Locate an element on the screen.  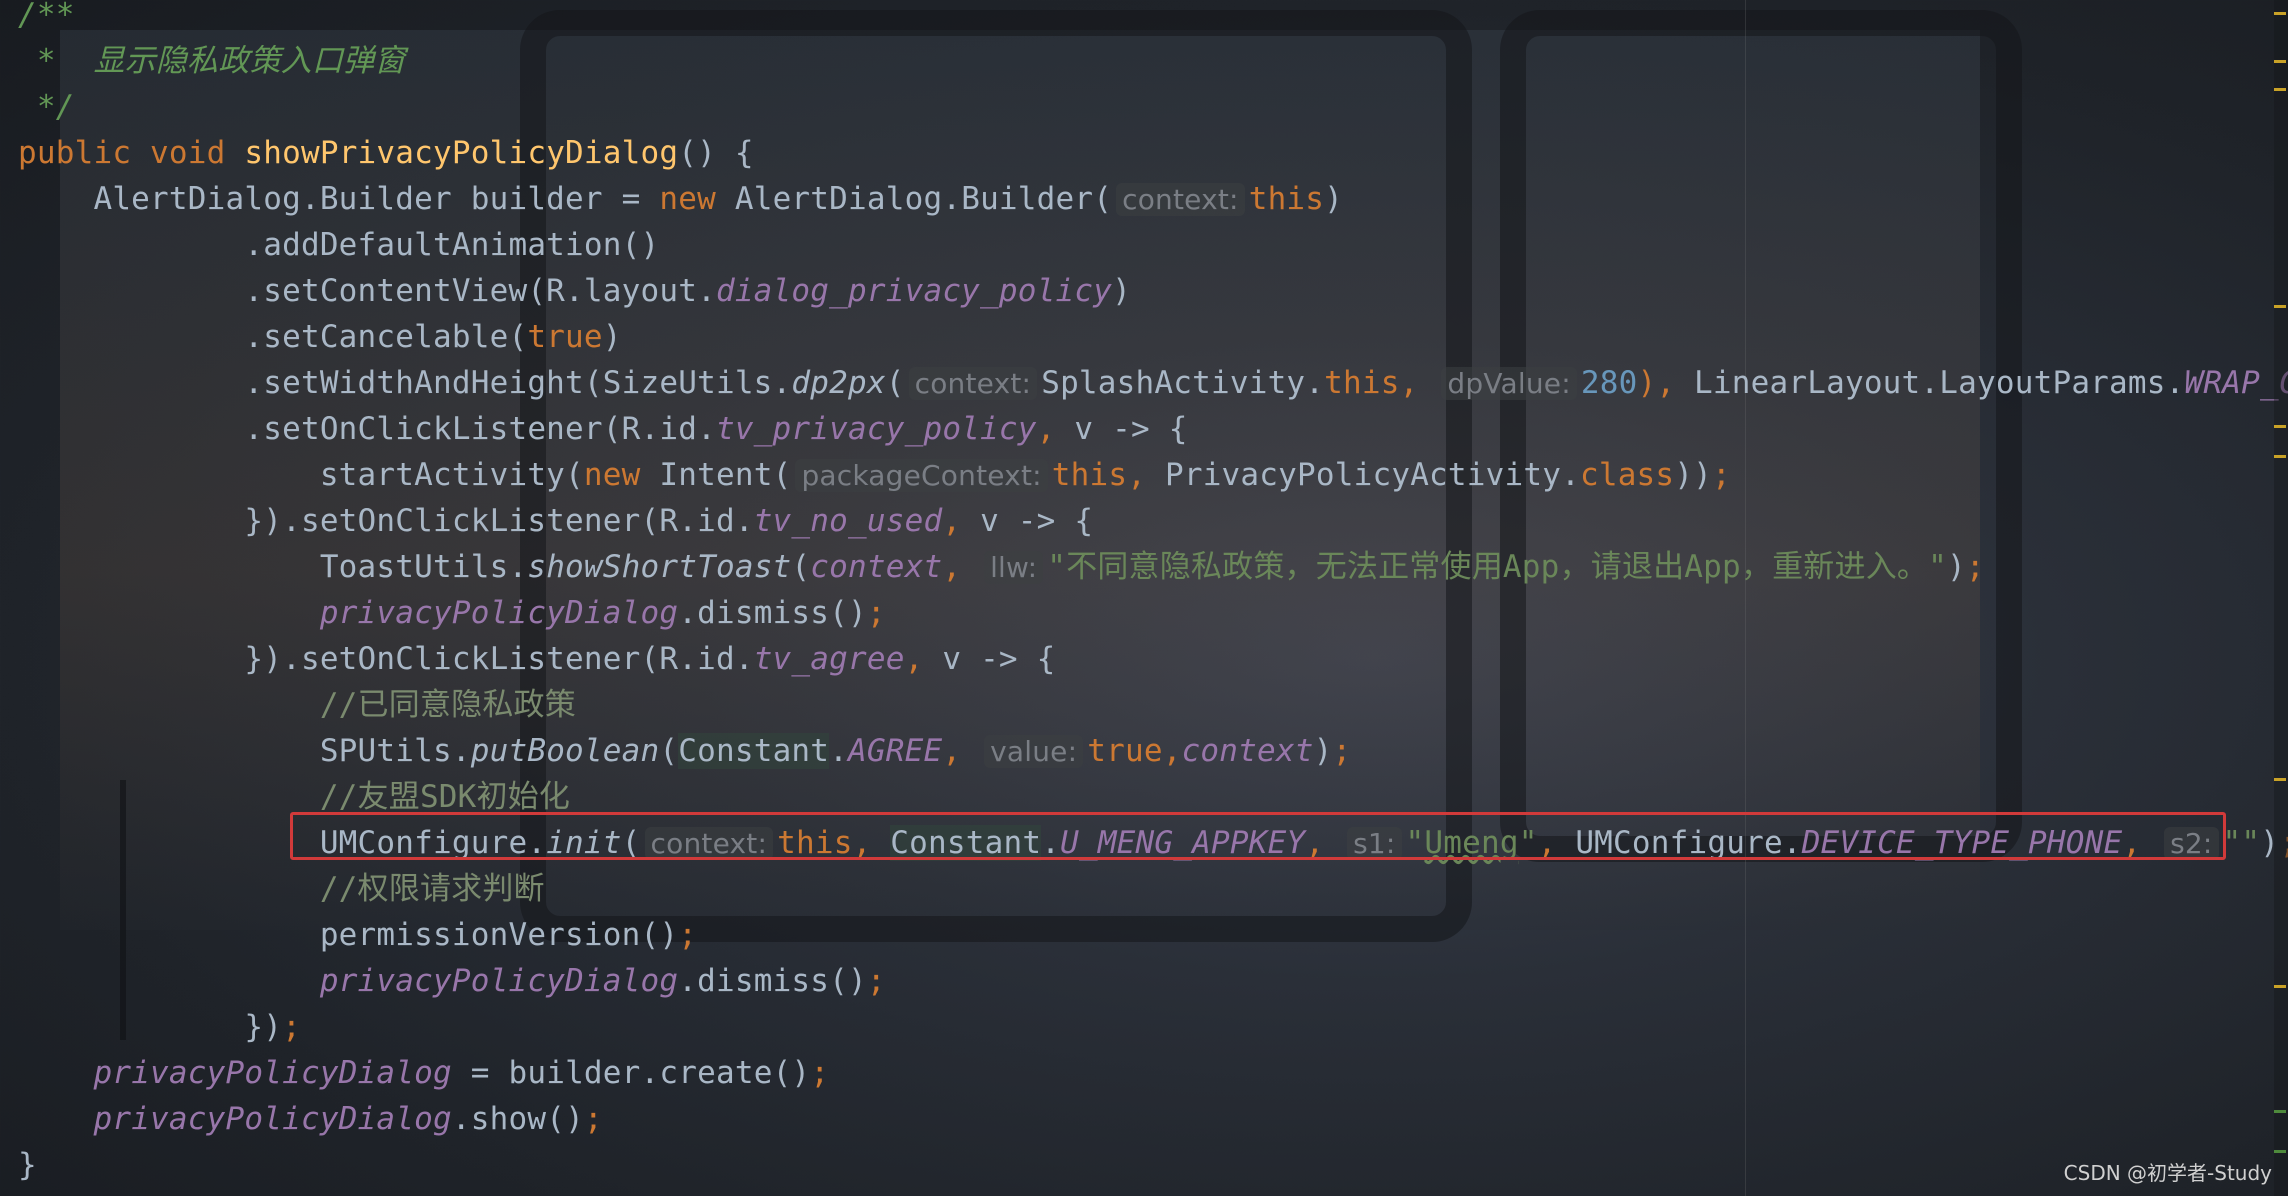
code-line: } is located at coordinates (27, 1165).